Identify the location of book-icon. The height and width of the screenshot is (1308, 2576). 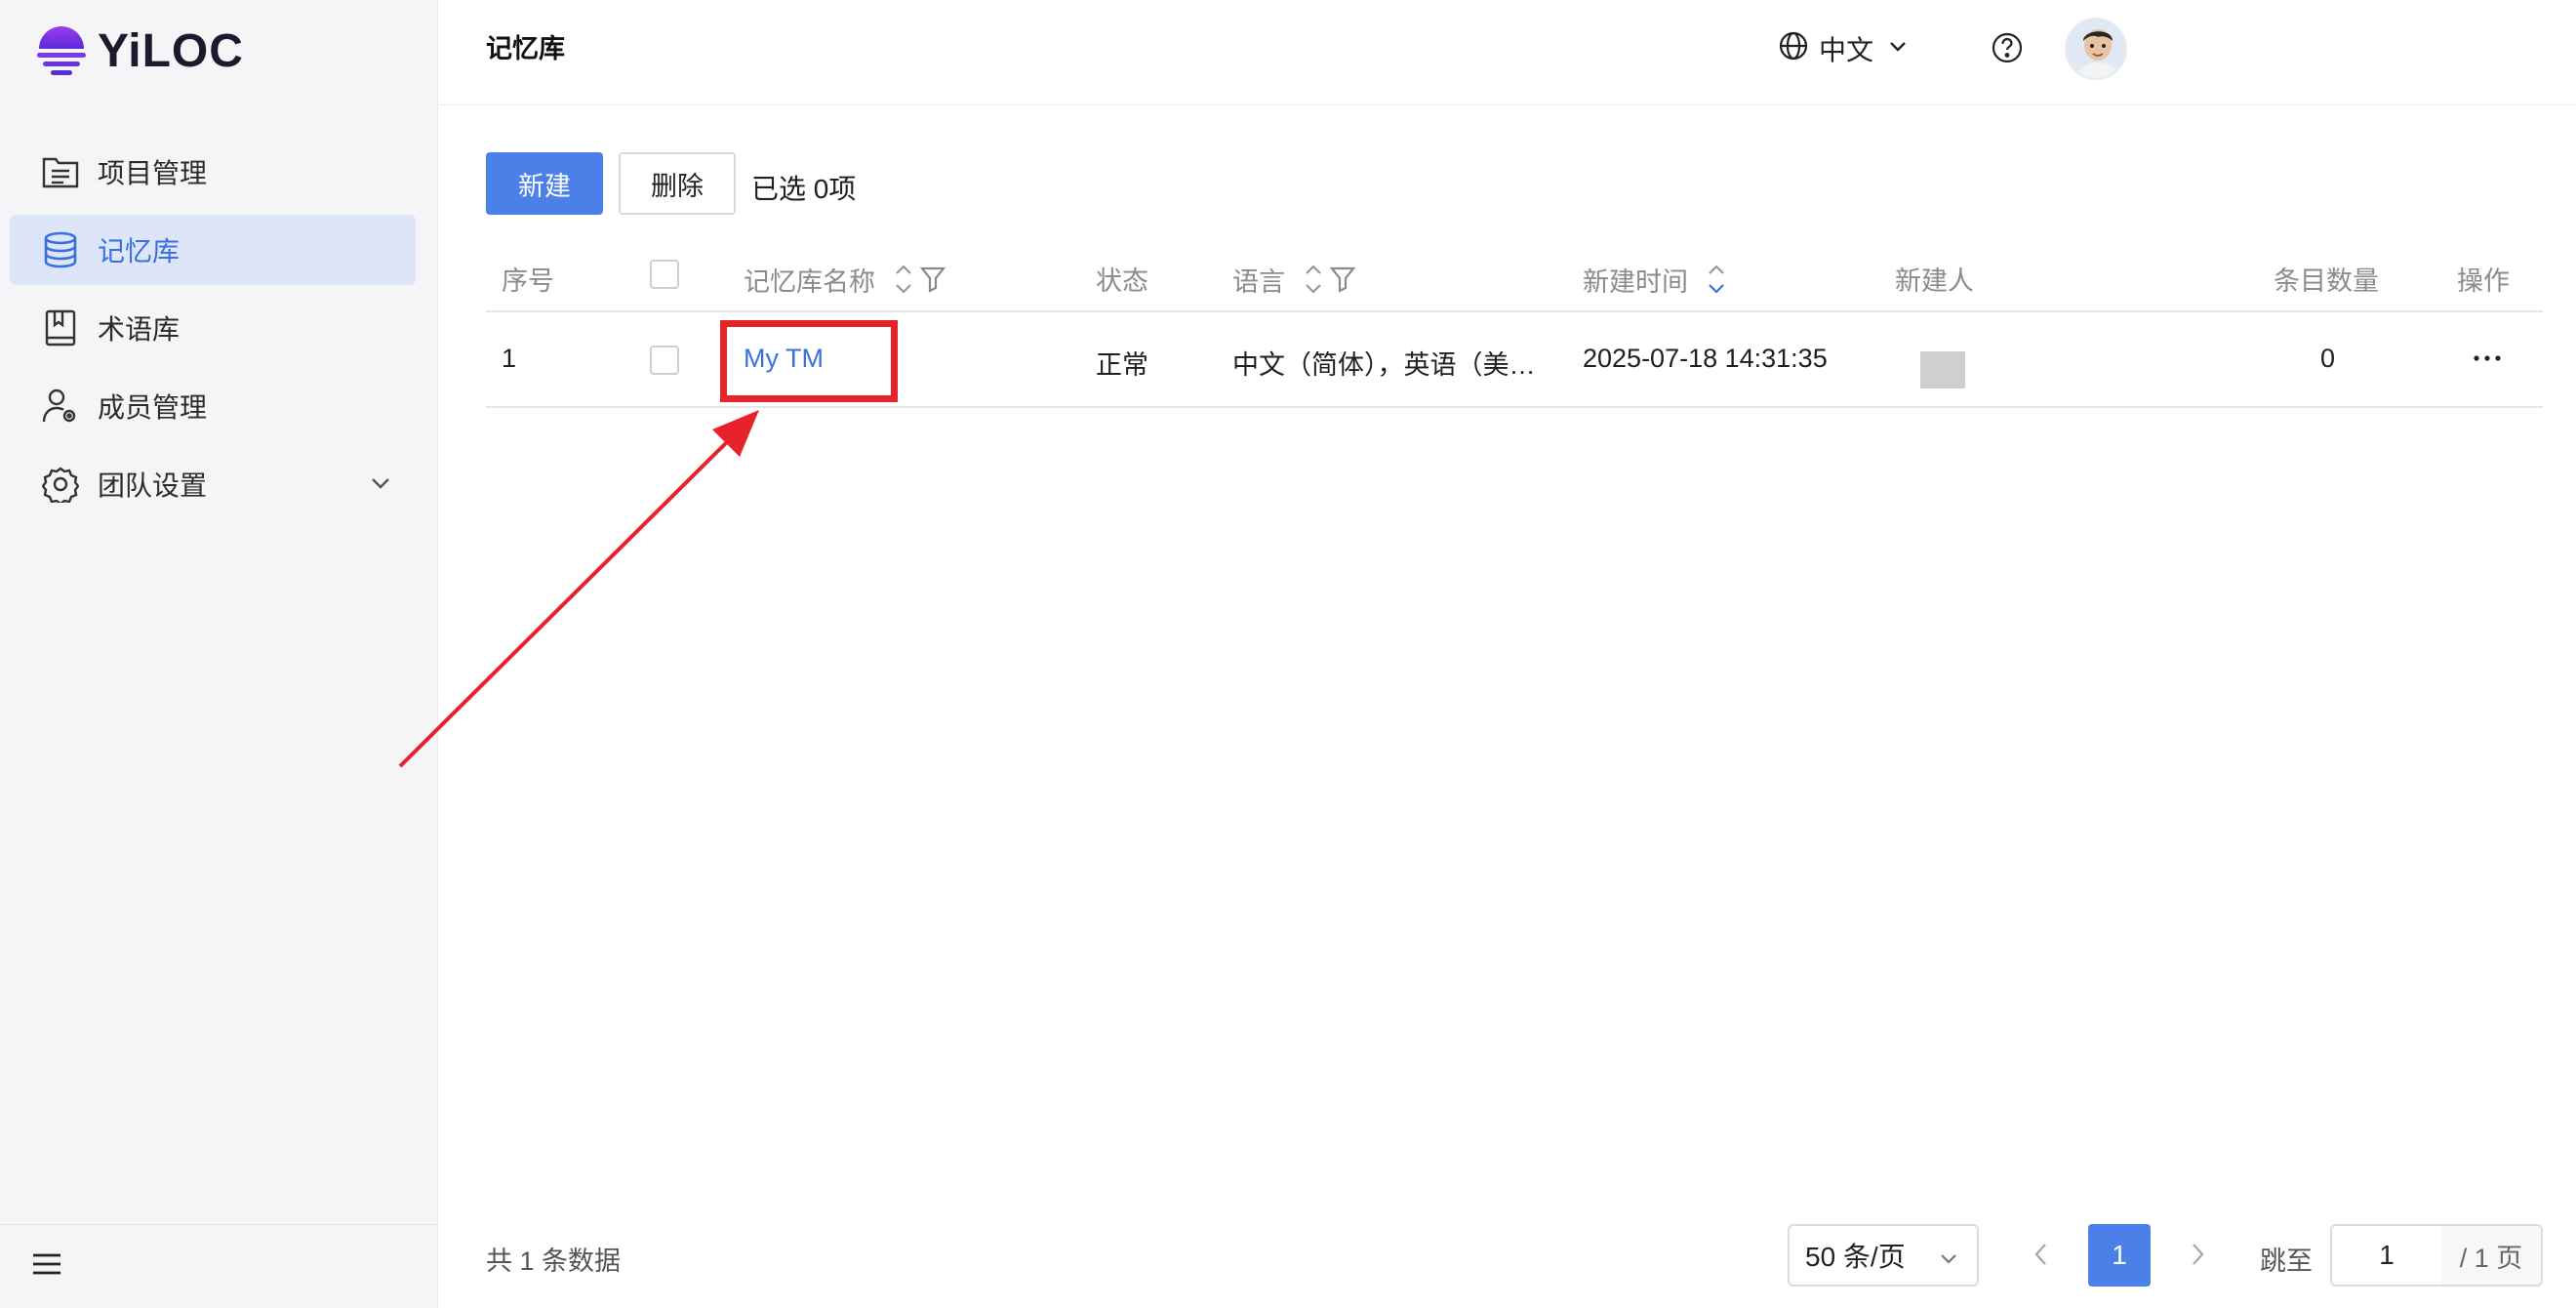
(60, 327).